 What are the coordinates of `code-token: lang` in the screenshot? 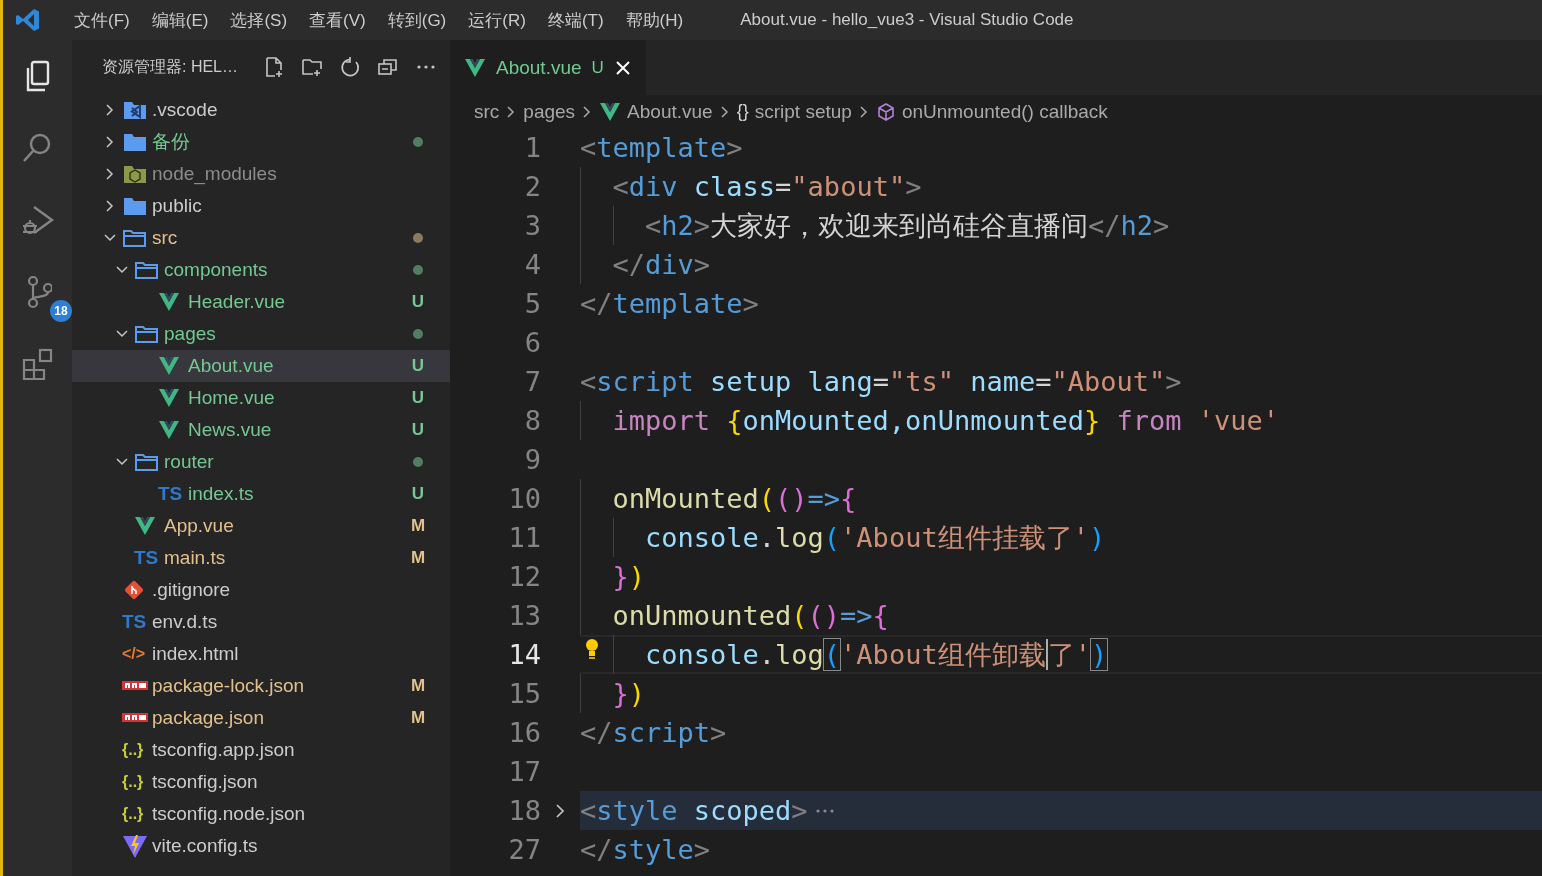 It's located at (839, 381).